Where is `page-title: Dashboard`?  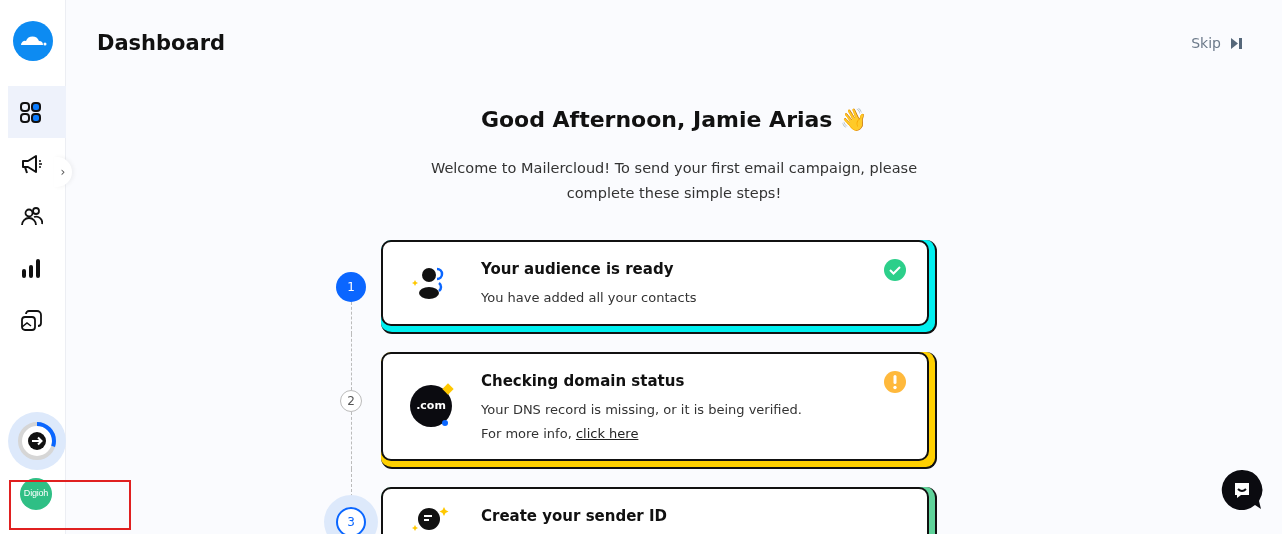
page-title: Dashboard is located at coordinates (161, 43).